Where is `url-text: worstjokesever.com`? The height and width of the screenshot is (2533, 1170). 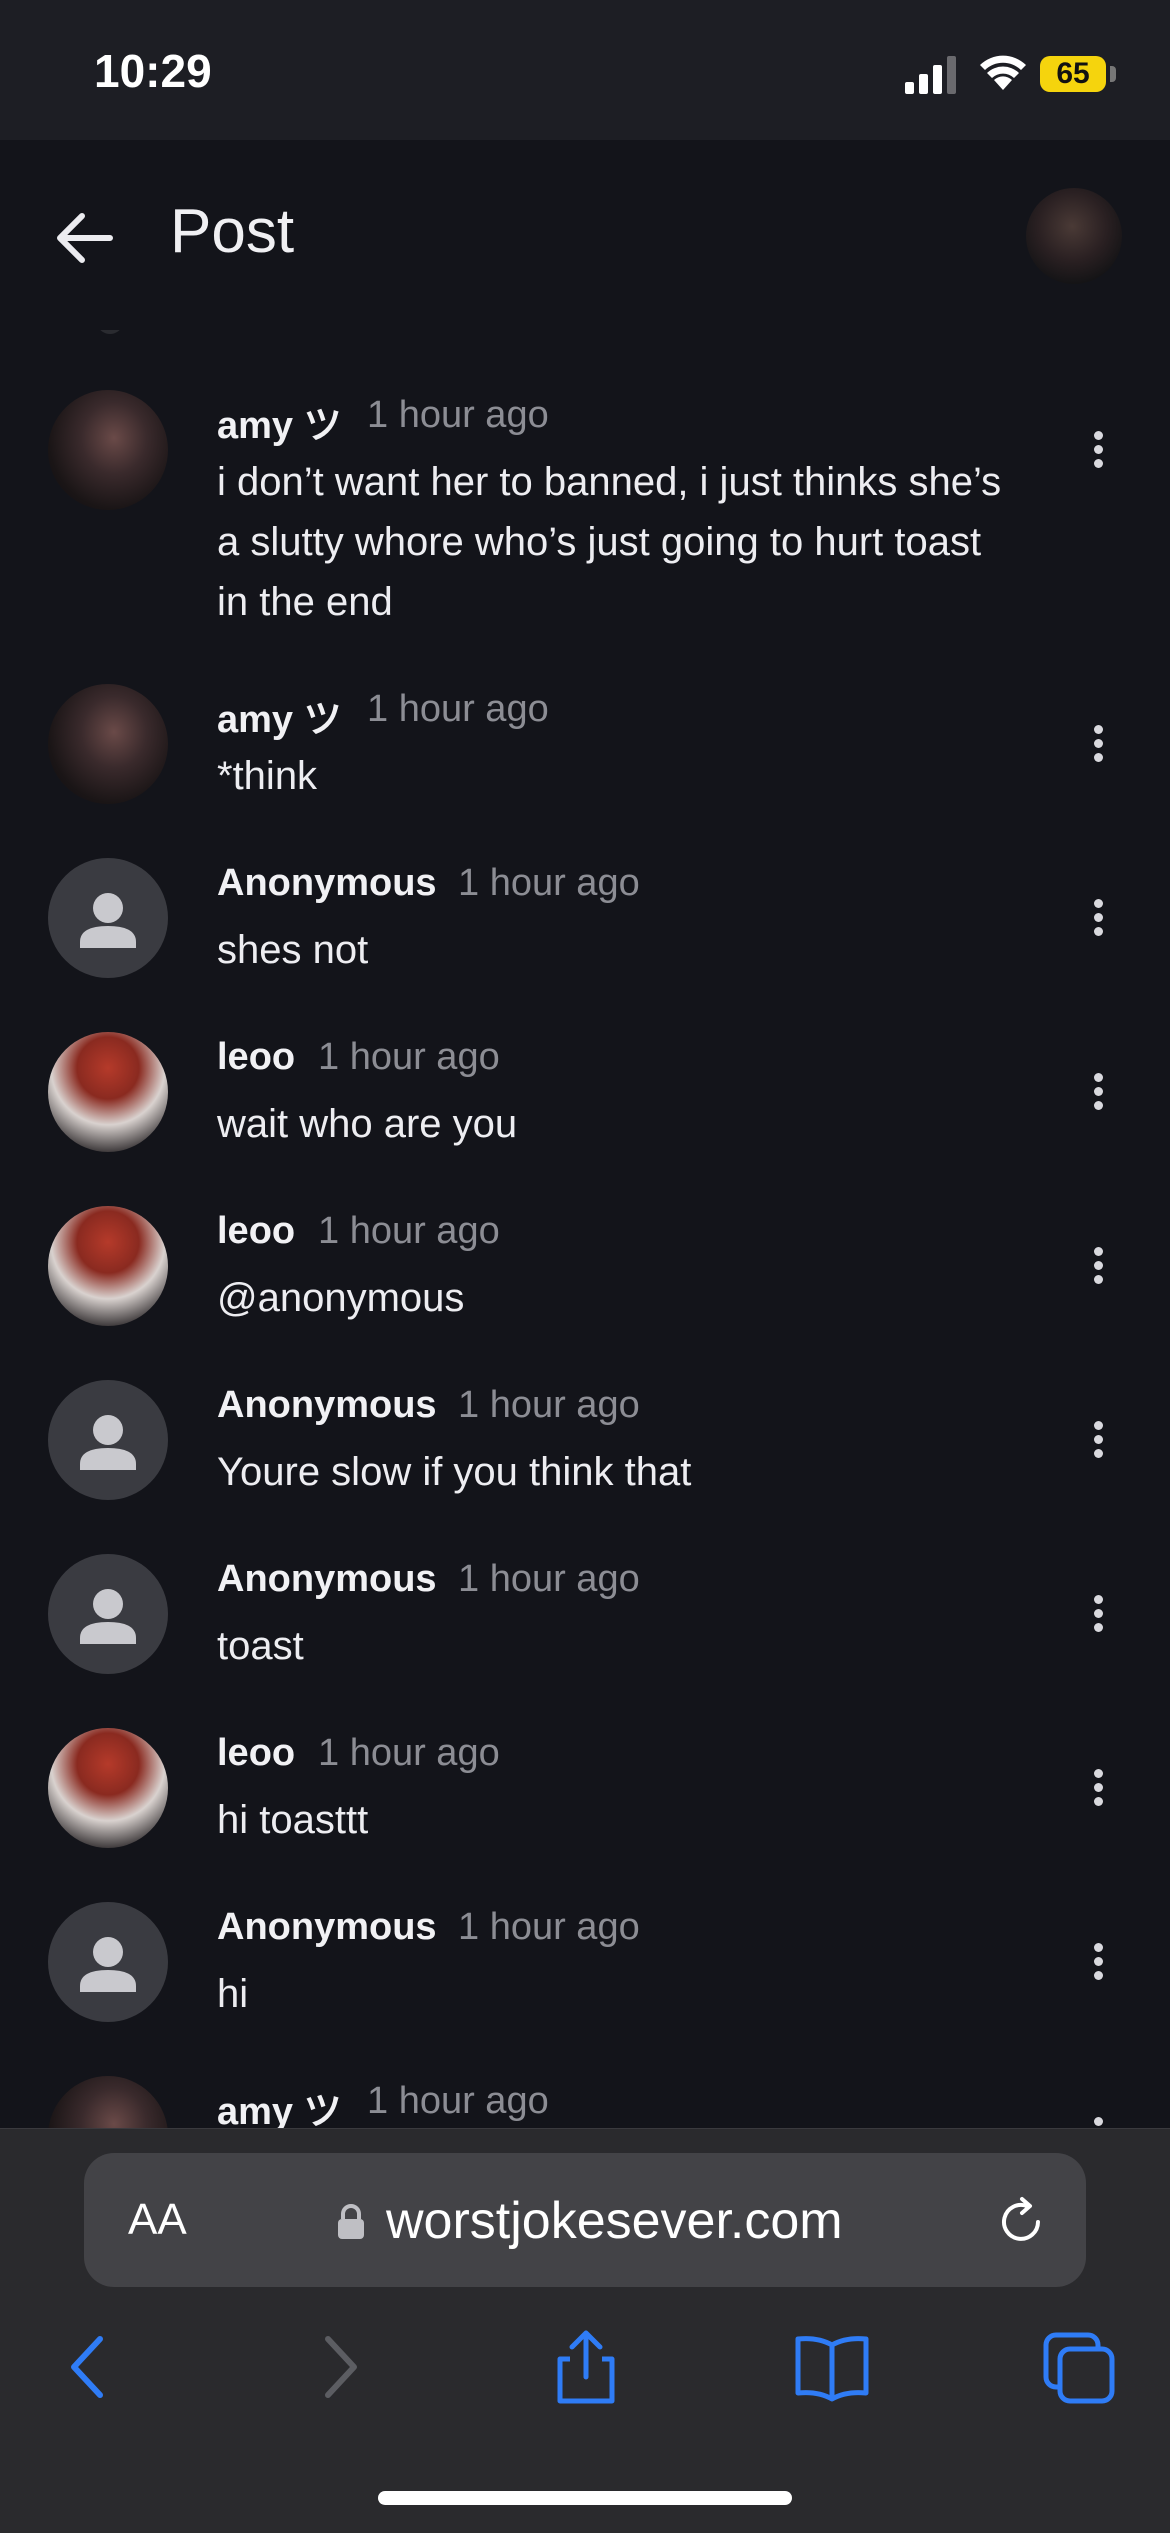
url-text: worstjokesever.com is located at coordinates (614, 2221).